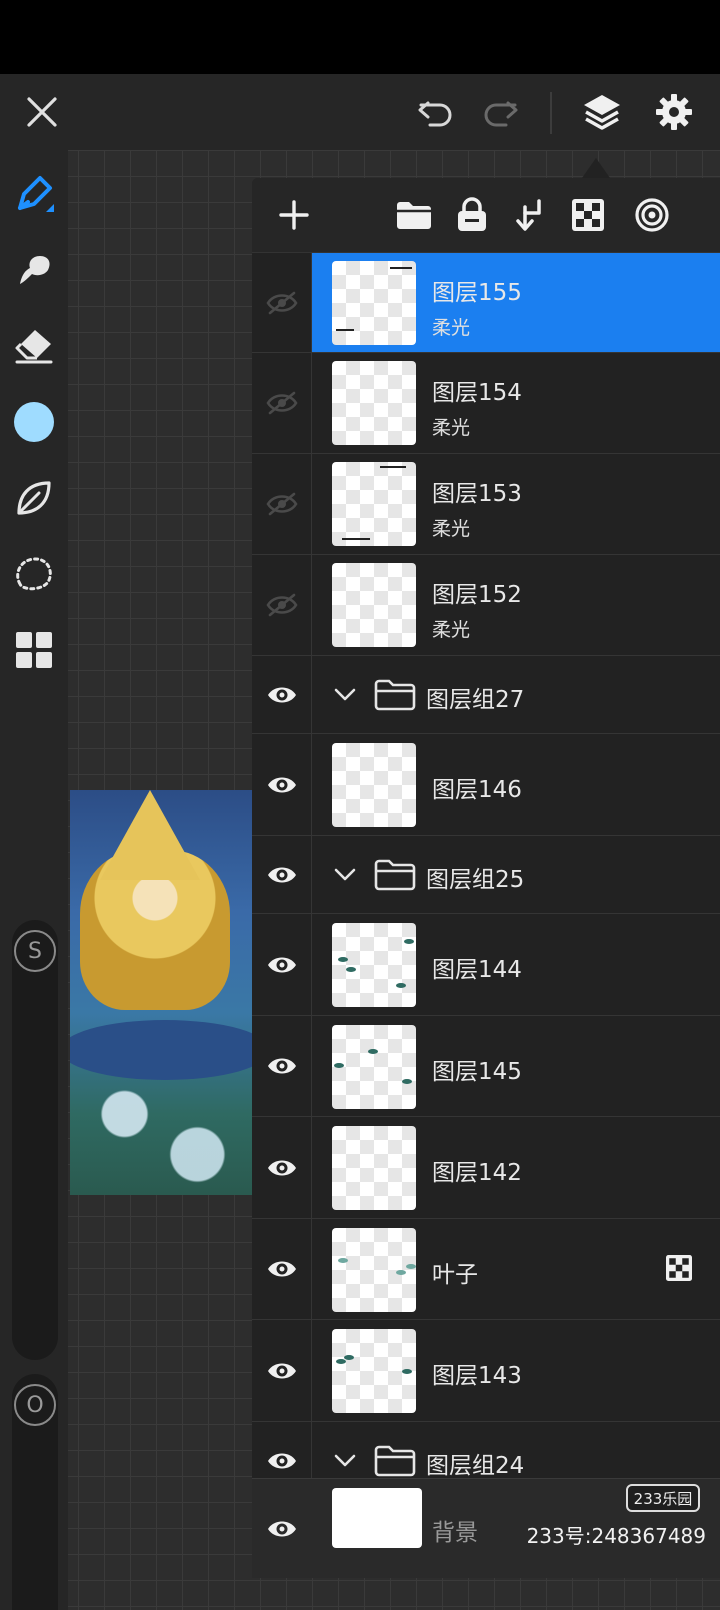 Image resolution: width=720 pixels, height=1610 pixels. Describe the element at coordinates (34, 498) in the screenshot. I see `brush-library-tool` at that location.